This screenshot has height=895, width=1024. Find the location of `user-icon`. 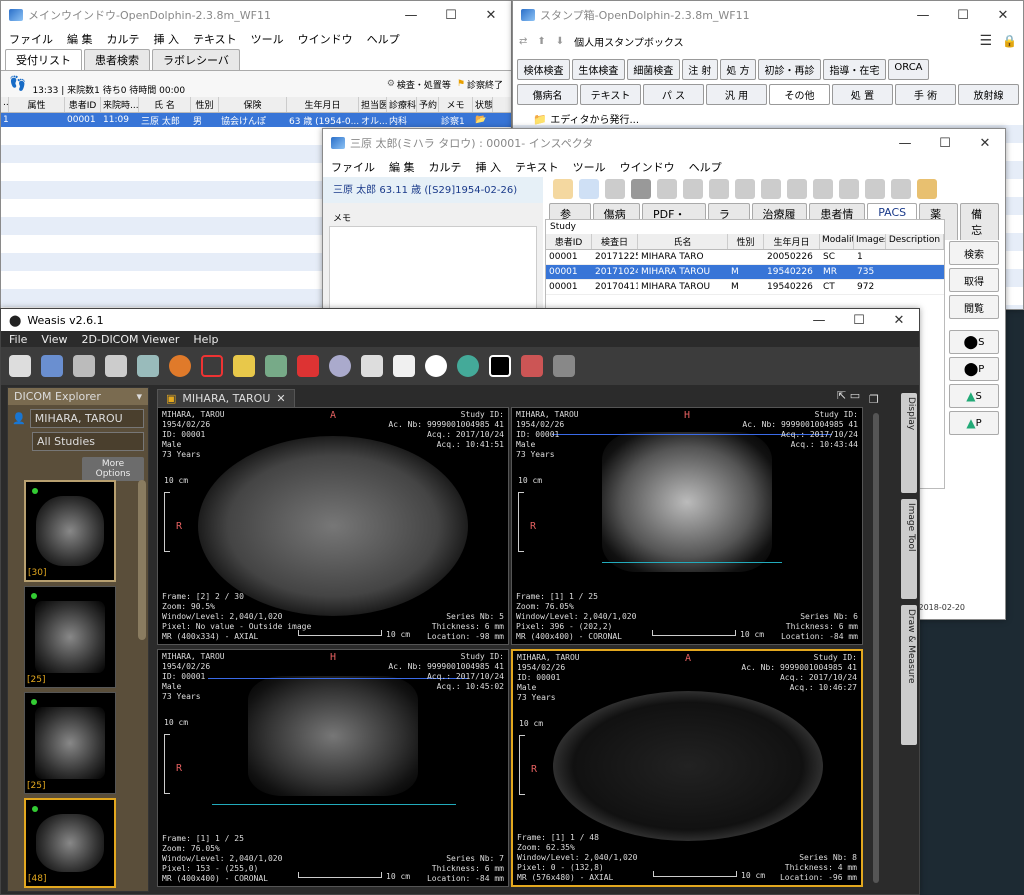

user-icon is located at coordinates (901, 189).